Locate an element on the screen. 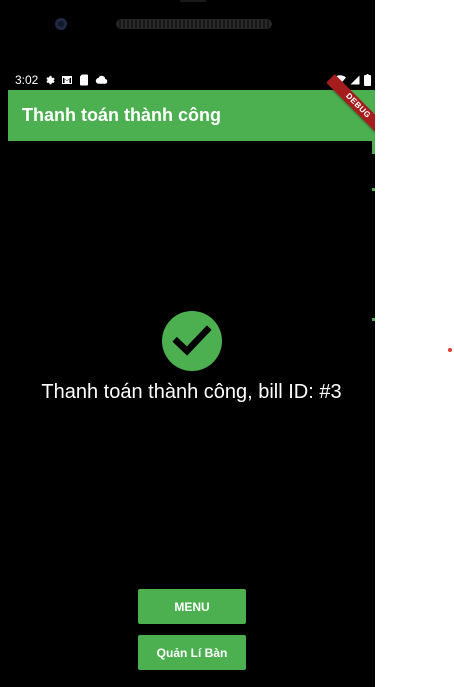 This screenshot has width=454, height=687. top-hint is located at coordinates (193, 1).